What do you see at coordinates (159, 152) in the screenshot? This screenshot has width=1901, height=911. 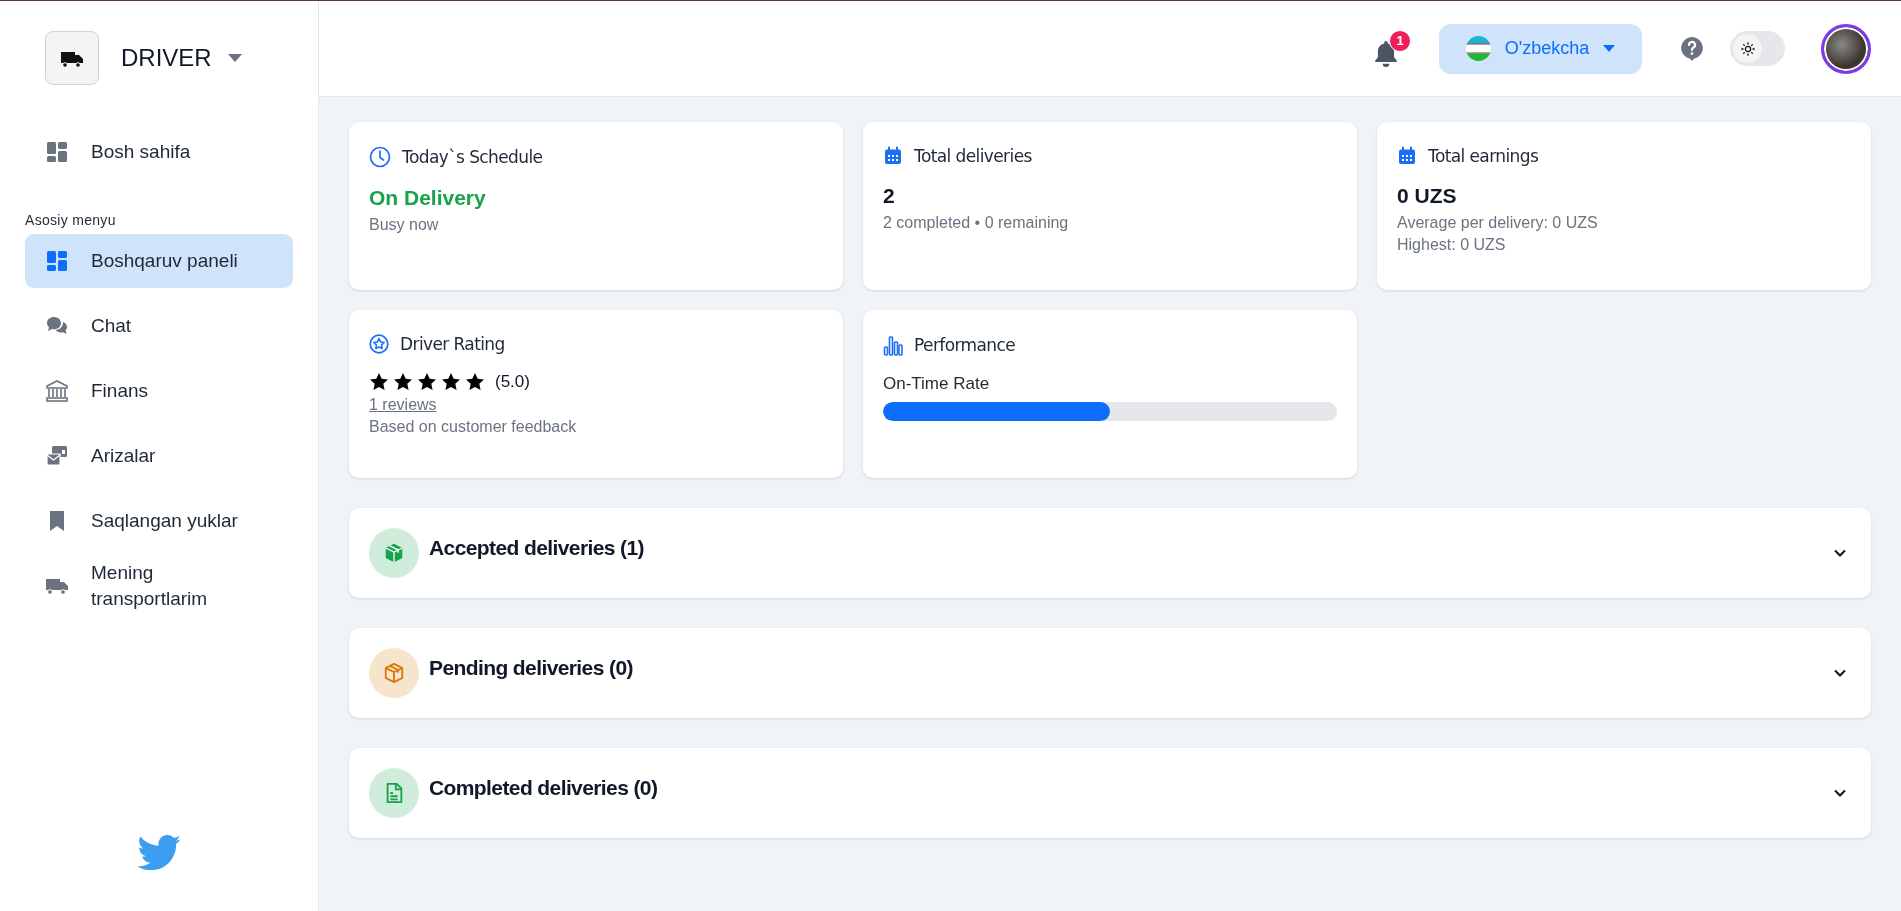 I see `nav-item: Bosh sahifa` at bounding box center [159, 152].